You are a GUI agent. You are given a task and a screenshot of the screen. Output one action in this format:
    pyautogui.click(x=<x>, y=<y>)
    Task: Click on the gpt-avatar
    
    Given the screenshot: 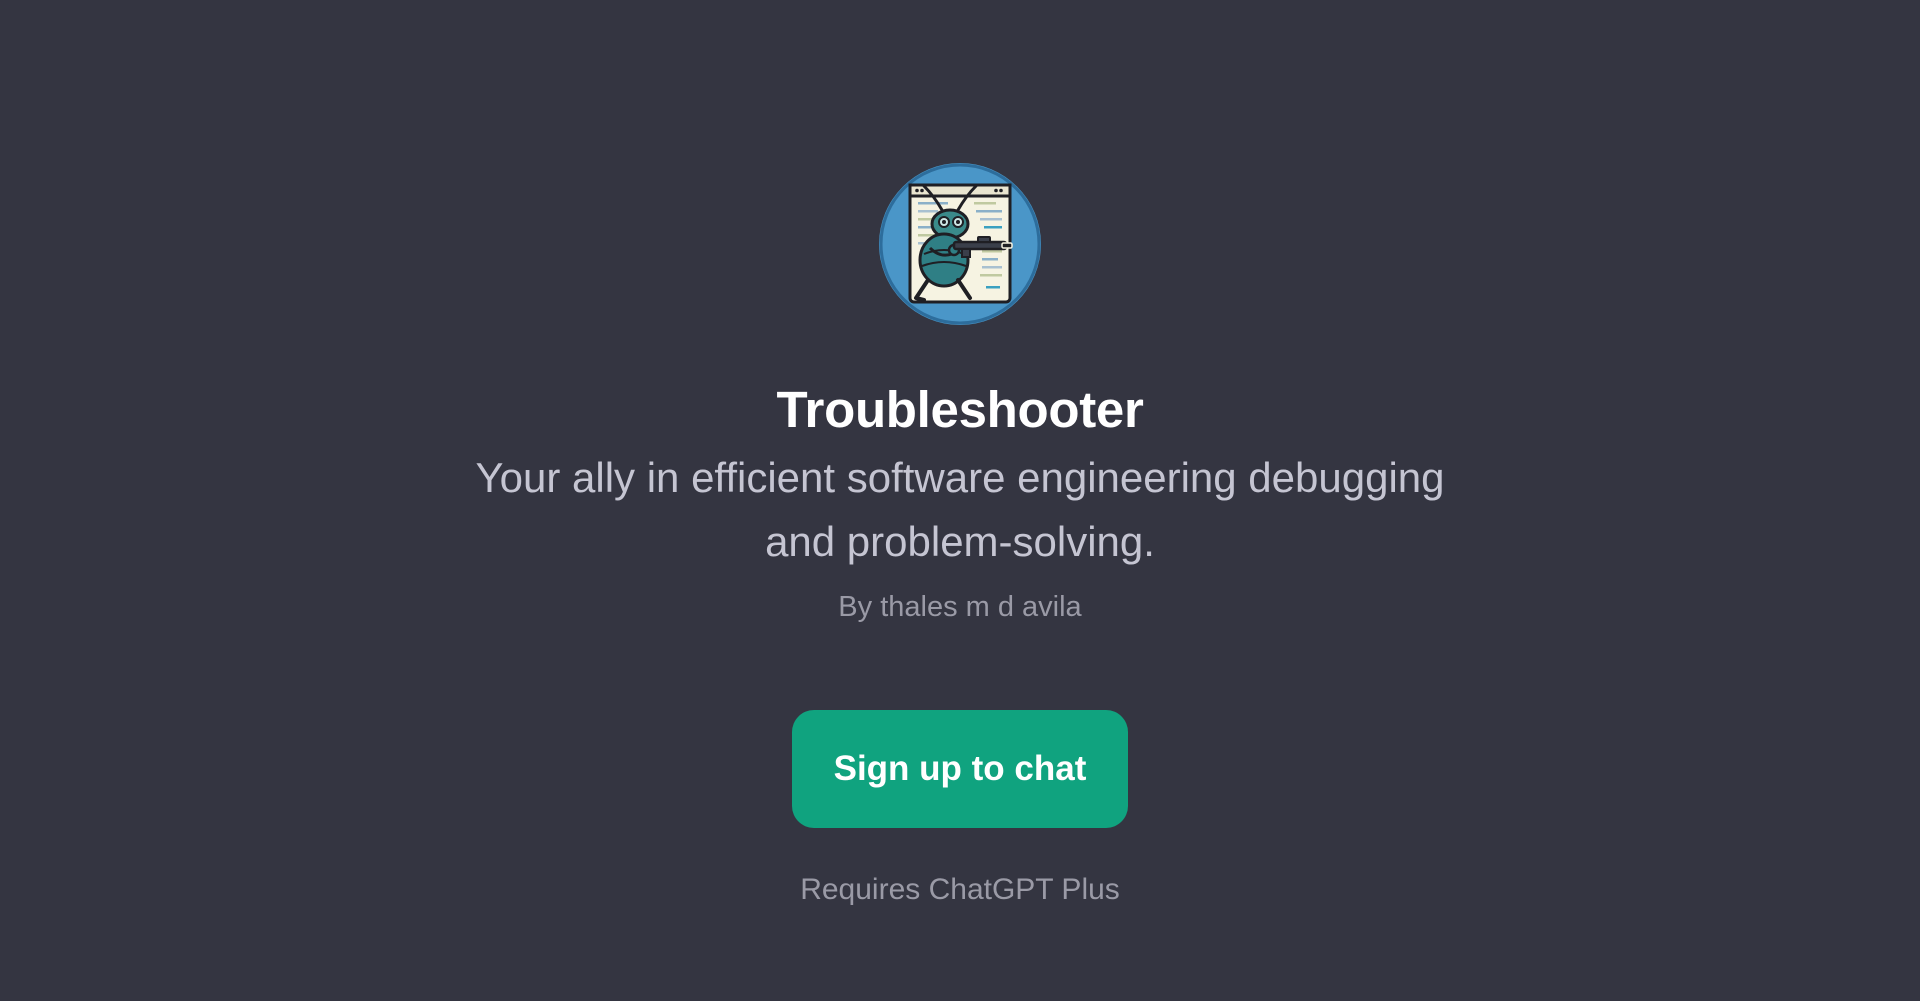 What is the action you would take?
    pyautogui.click(x=960, y=244)
    